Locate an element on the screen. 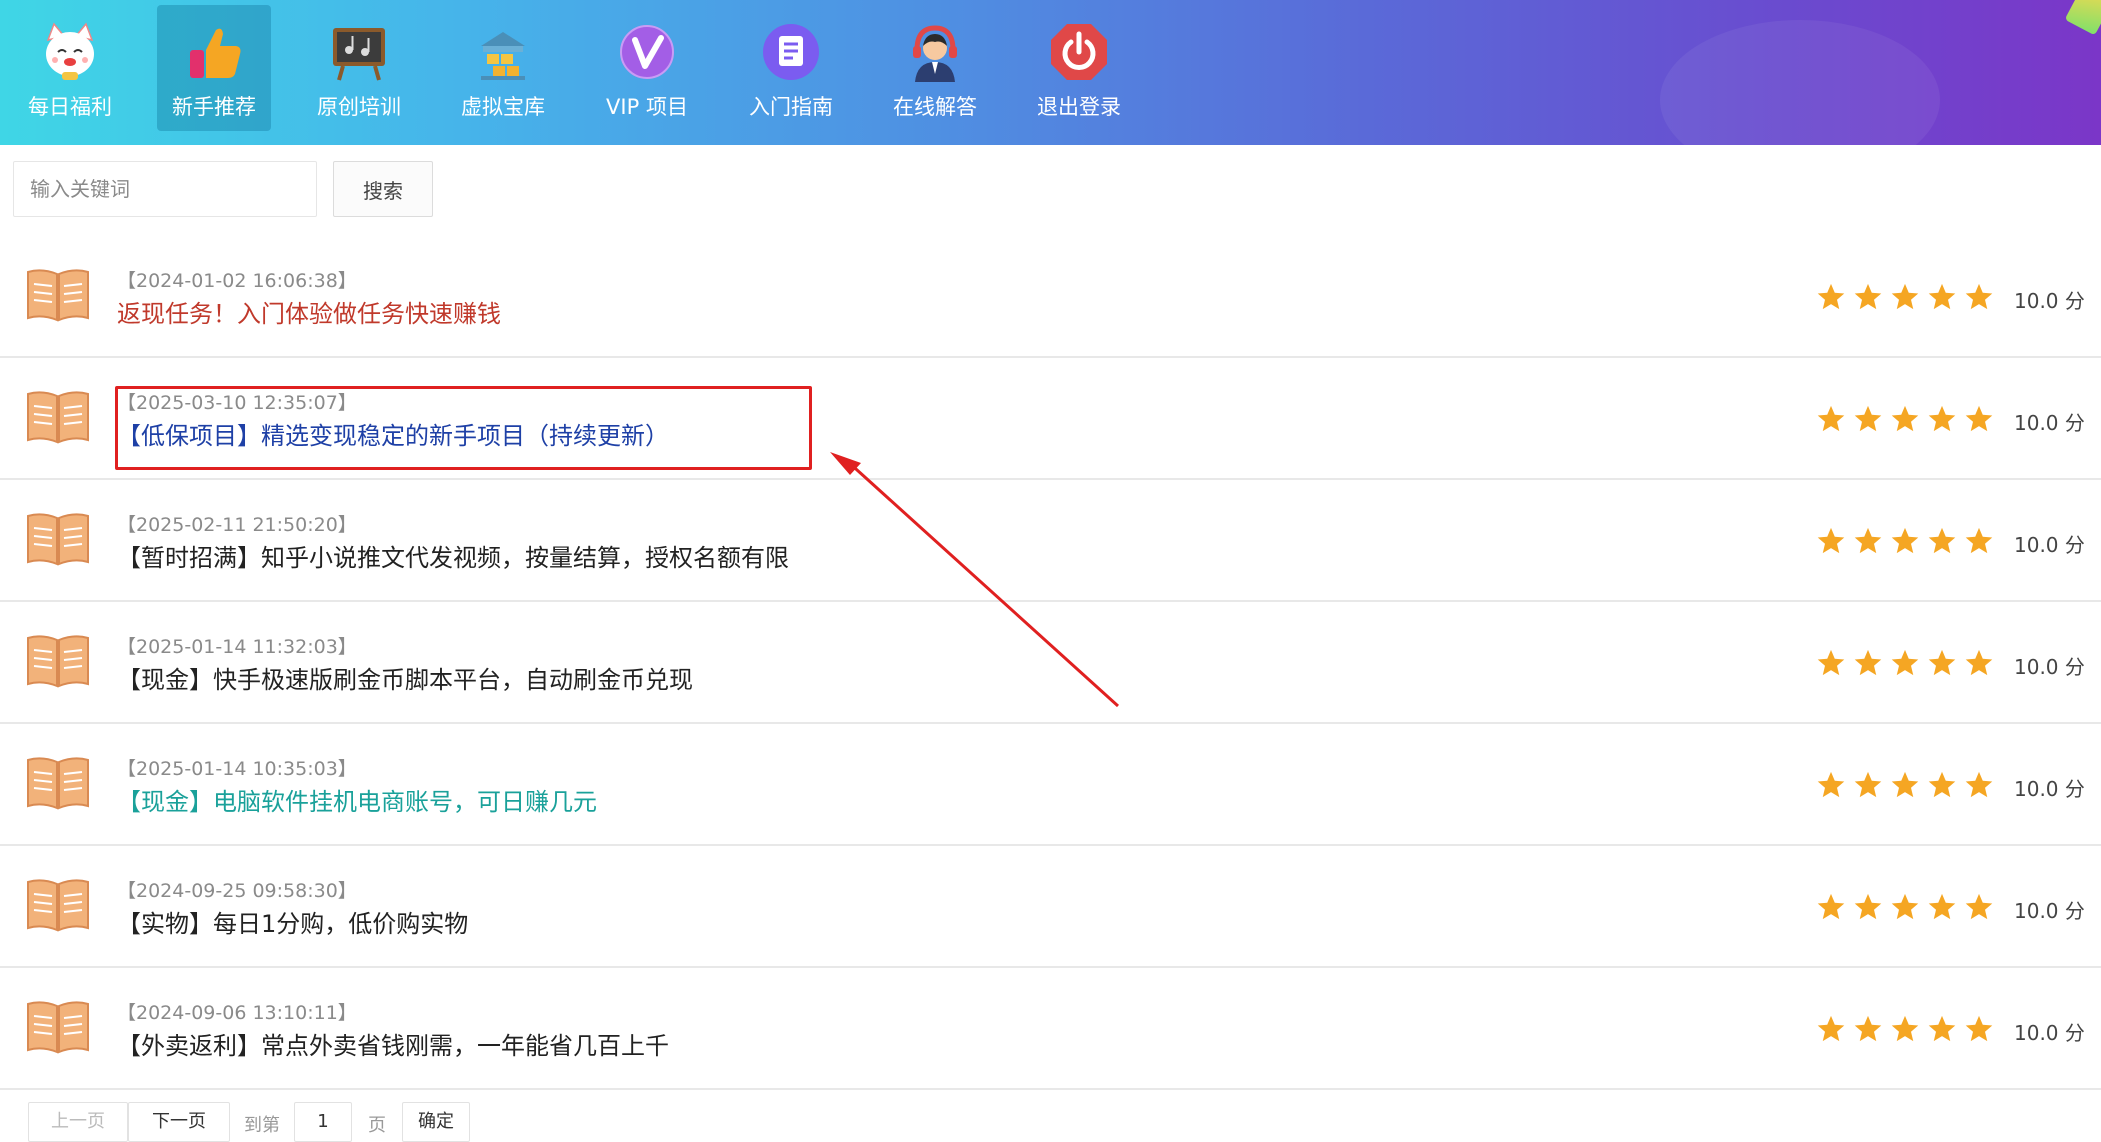 This screenshot has height=1142, width=2101. vip-icon is located at coordinates (647, 52).